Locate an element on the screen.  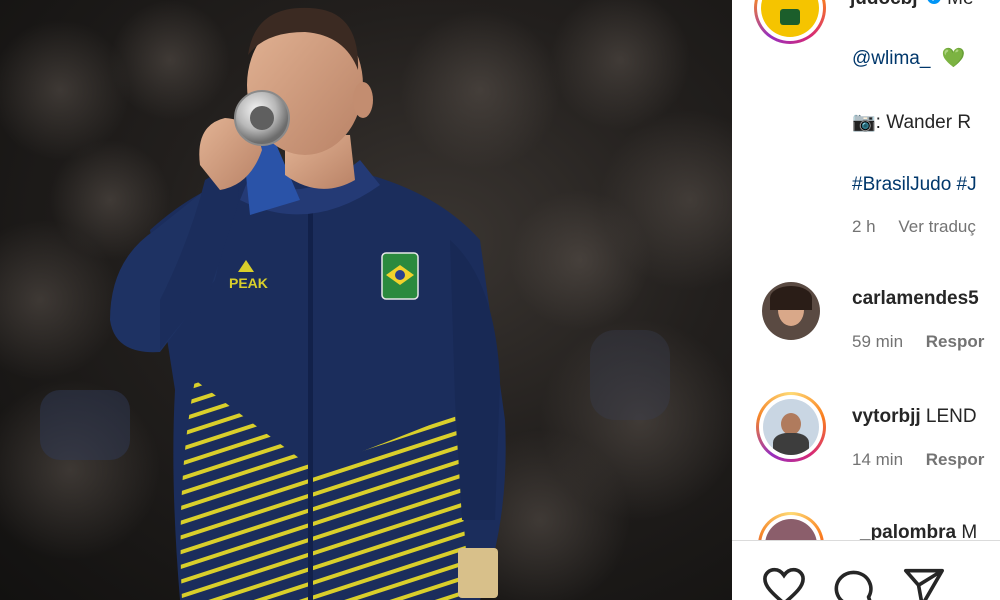
comment-1: carlamendes5 is located at coordinates (915, 299).